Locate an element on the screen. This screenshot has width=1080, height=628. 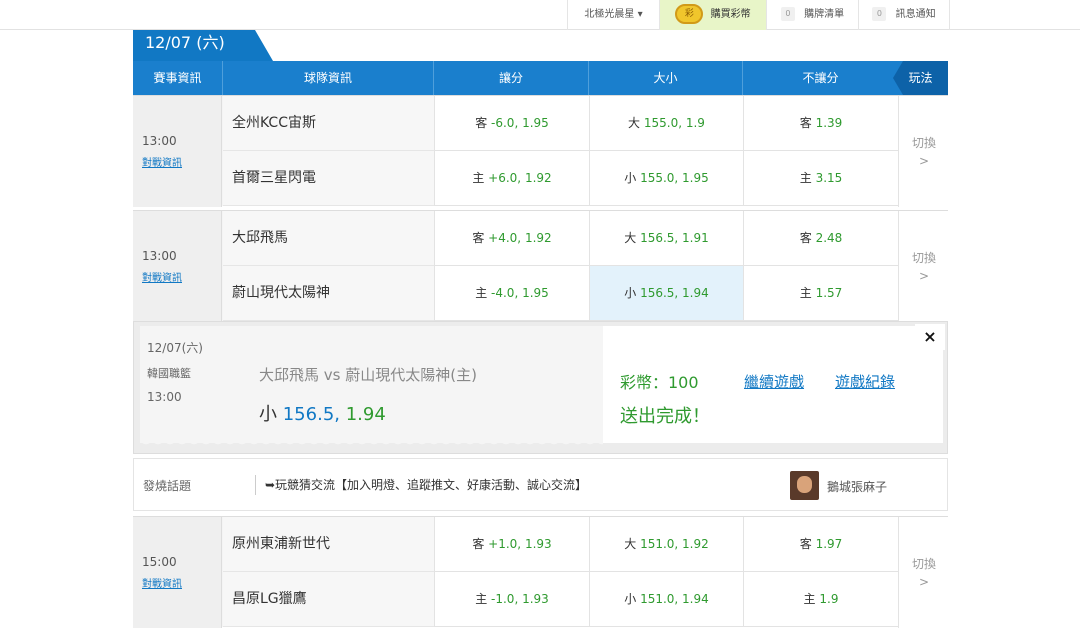
odds-value: 1.39 is located at coordinates (829, 123).